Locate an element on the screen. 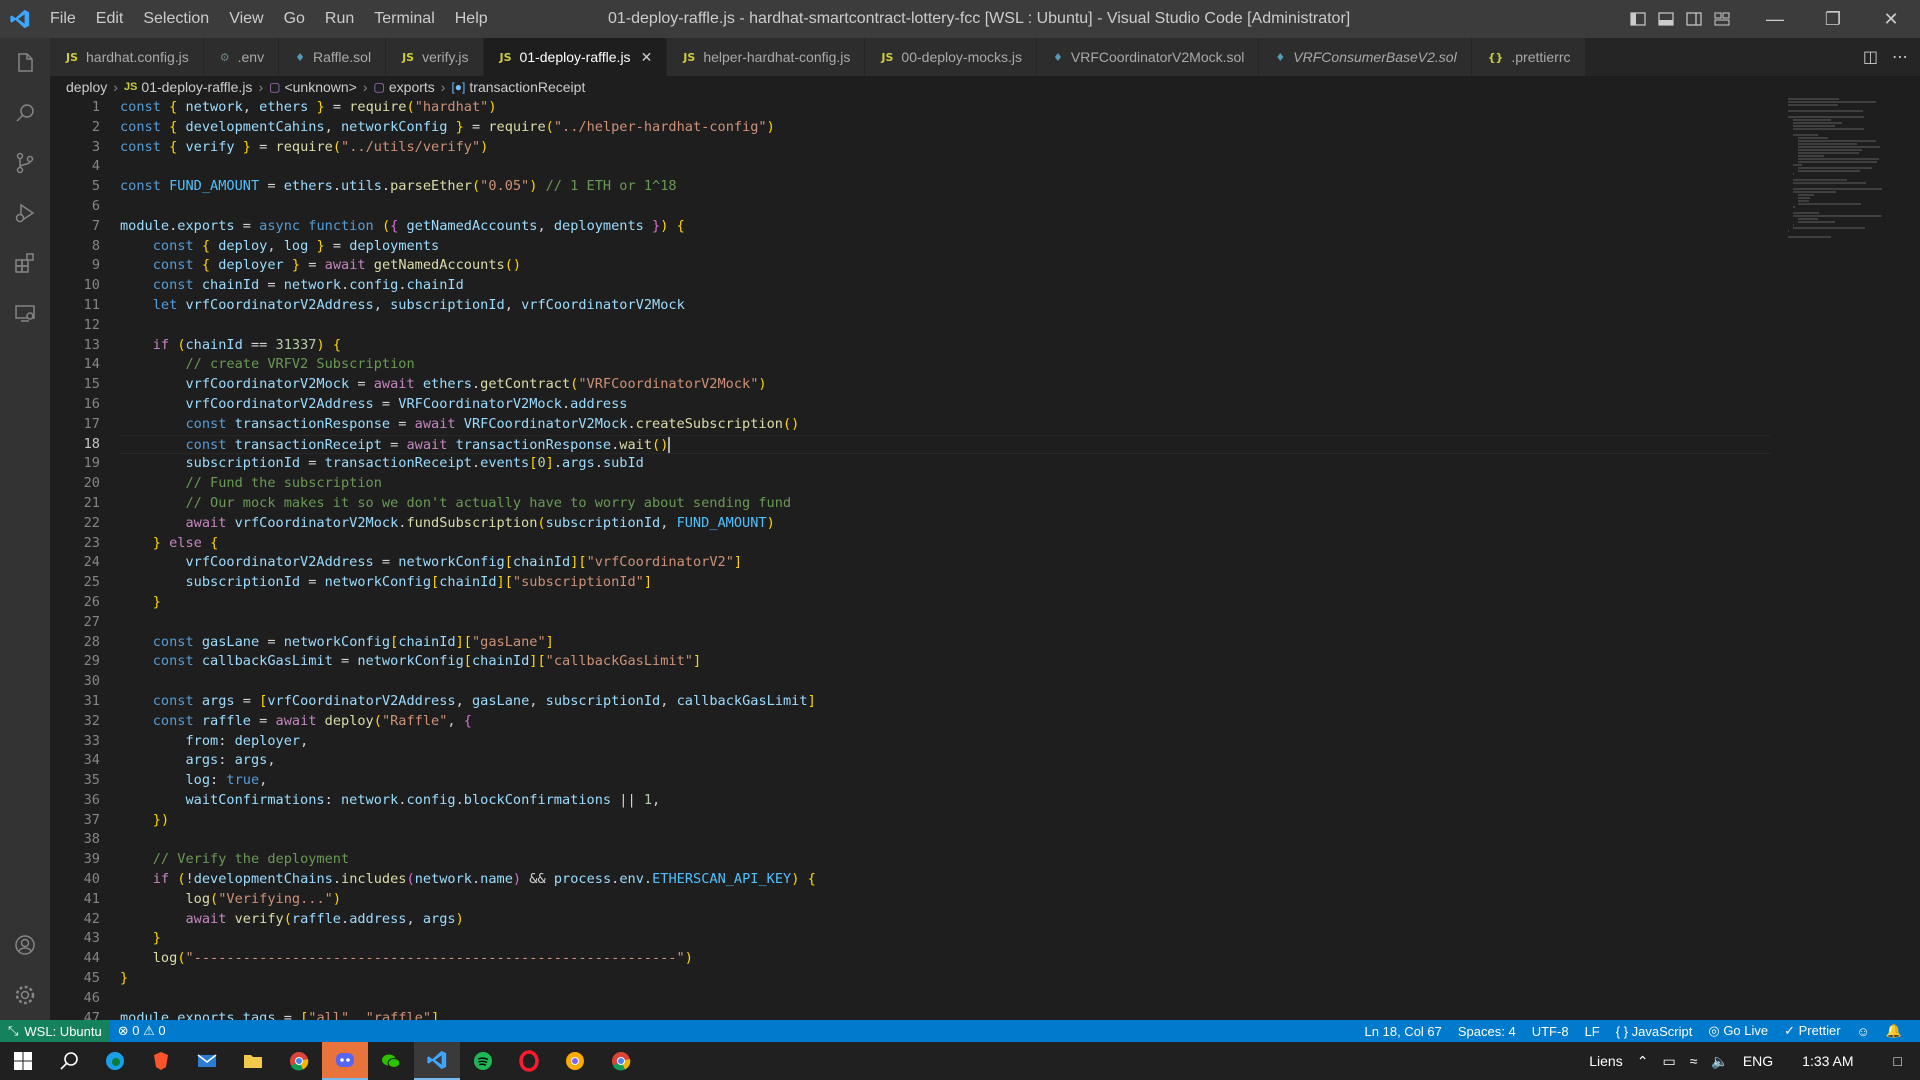  tab-vrfconsumerbasev2: ♦ VRFConsumerBaseV2.sol is located at coordinates (1365, 57).